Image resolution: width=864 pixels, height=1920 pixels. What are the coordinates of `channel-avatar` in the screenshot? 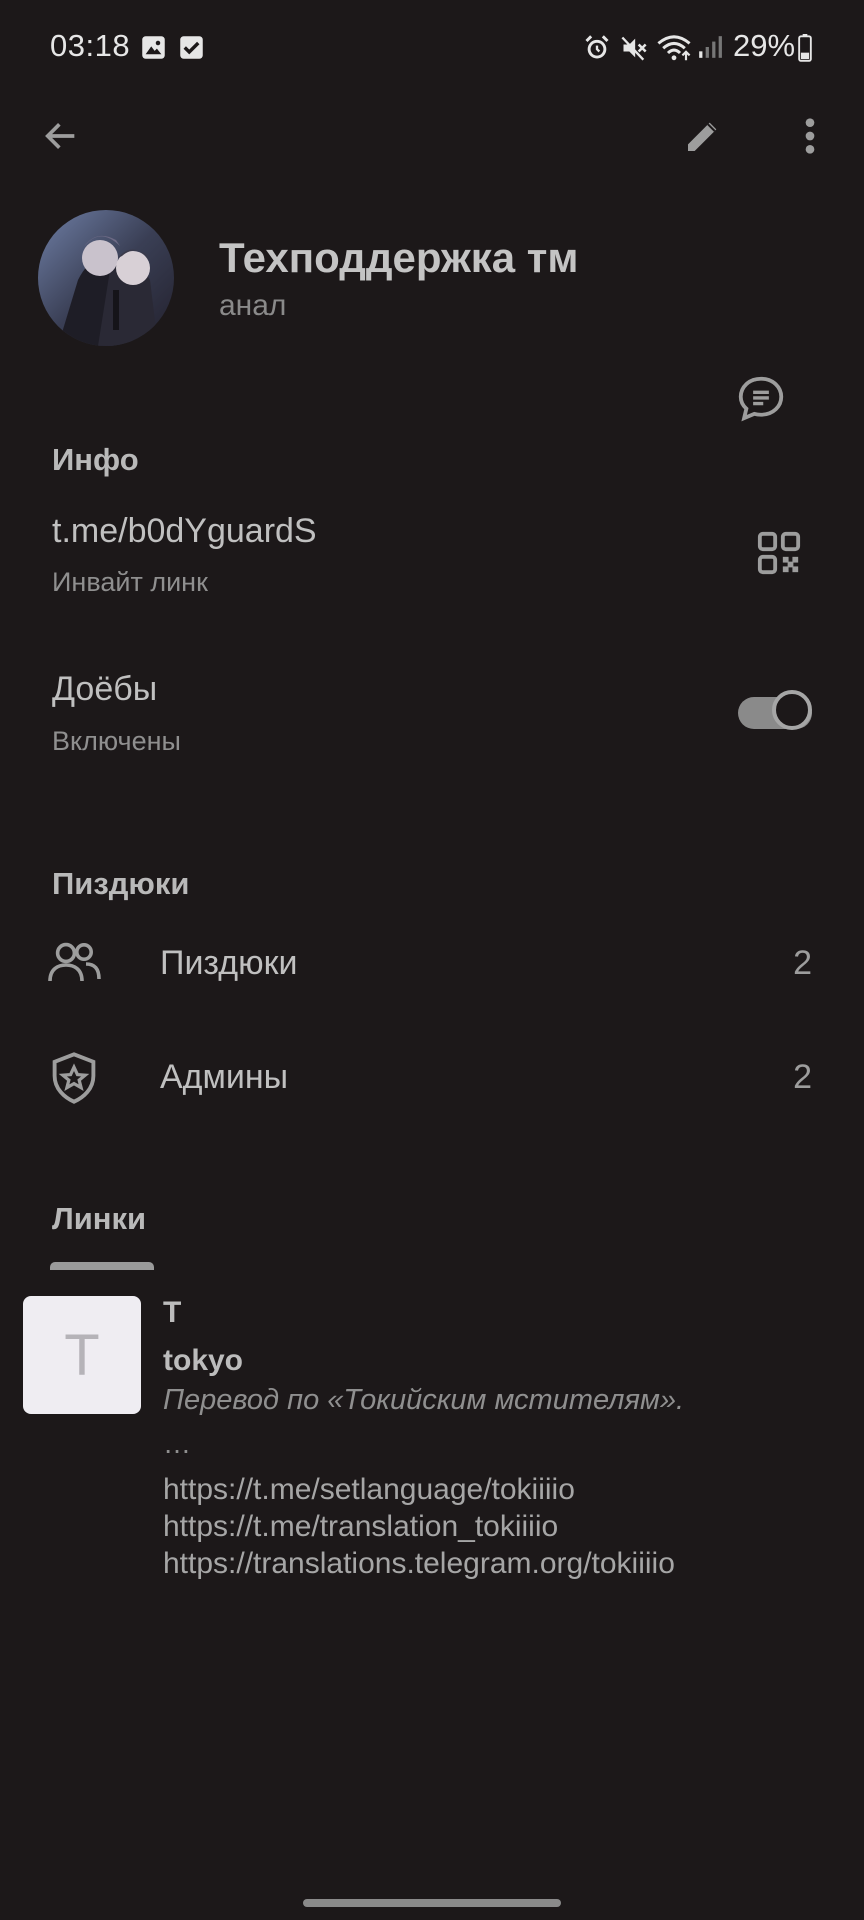 It's located at (106, 278).